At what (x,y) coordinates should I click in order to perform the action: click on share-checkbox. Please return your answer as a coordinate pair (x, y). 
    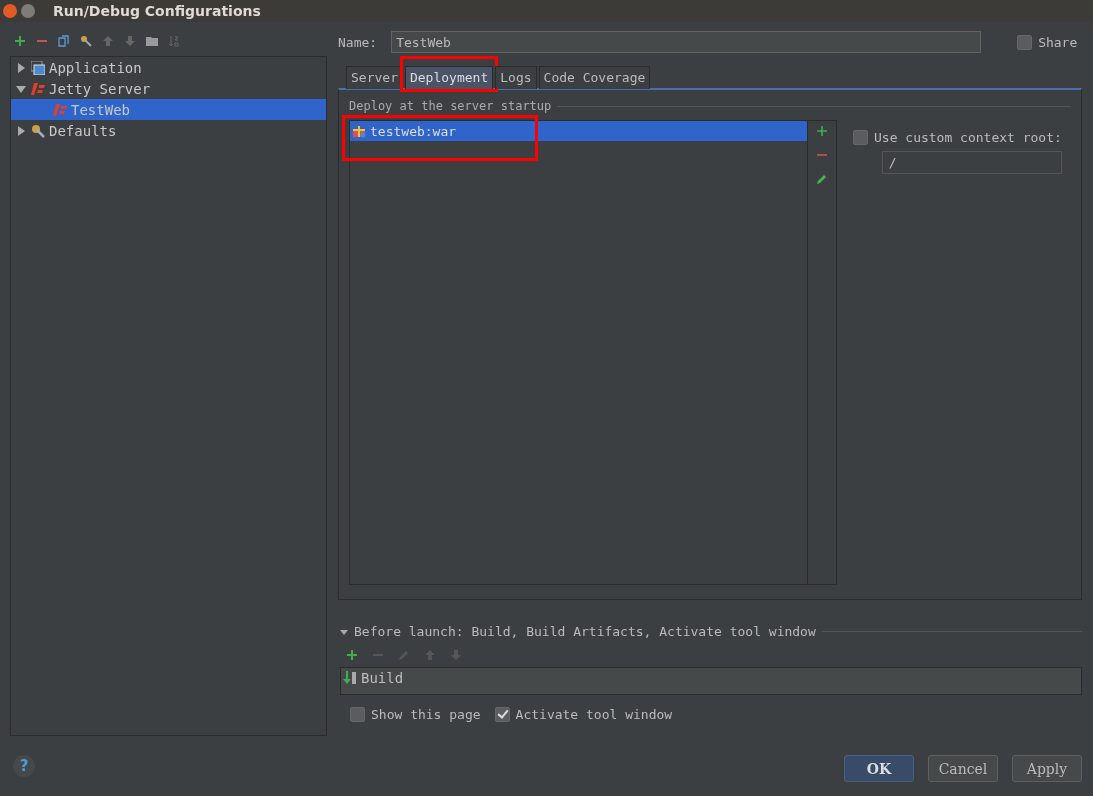
    Looking at the image, I should click on (1025, 42).